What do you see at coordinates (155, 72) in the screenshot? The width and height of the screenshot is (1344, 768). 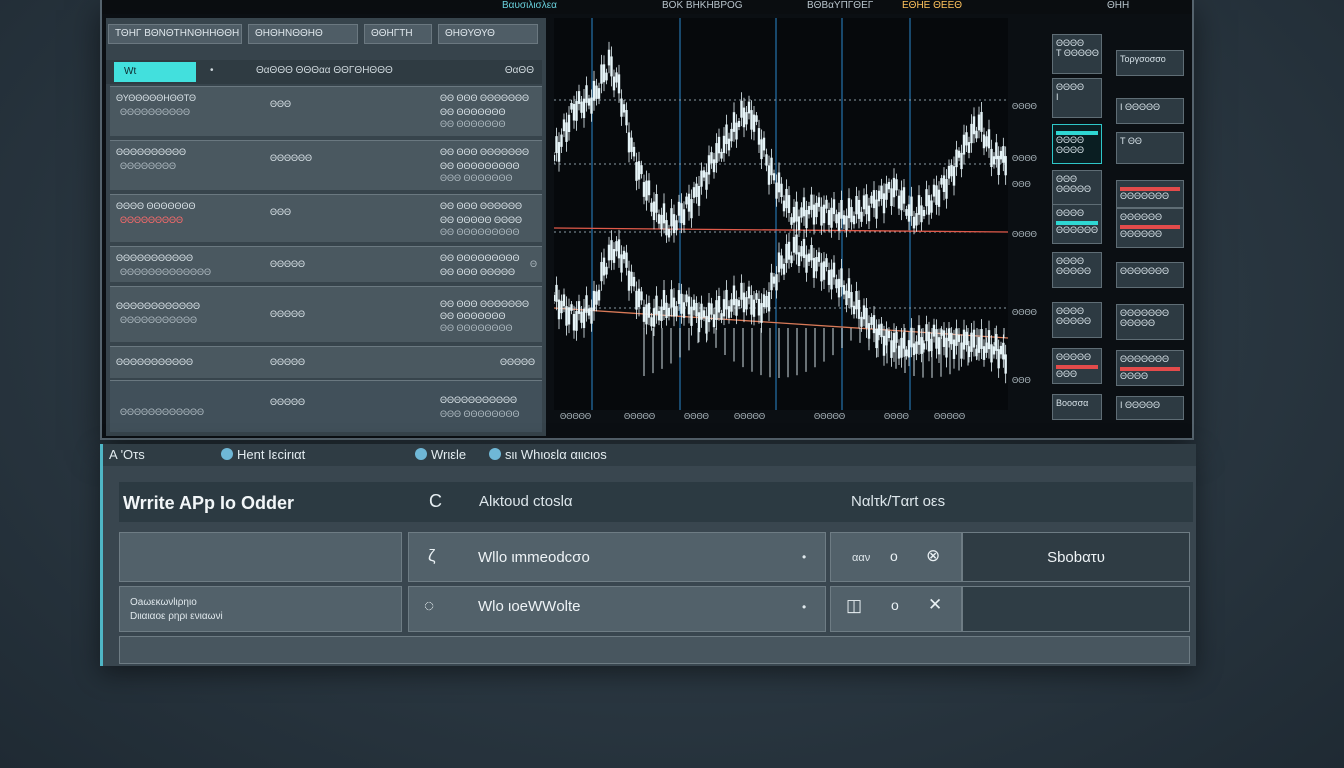 I see `search-input: Wt` at bounding box center [155, 72].